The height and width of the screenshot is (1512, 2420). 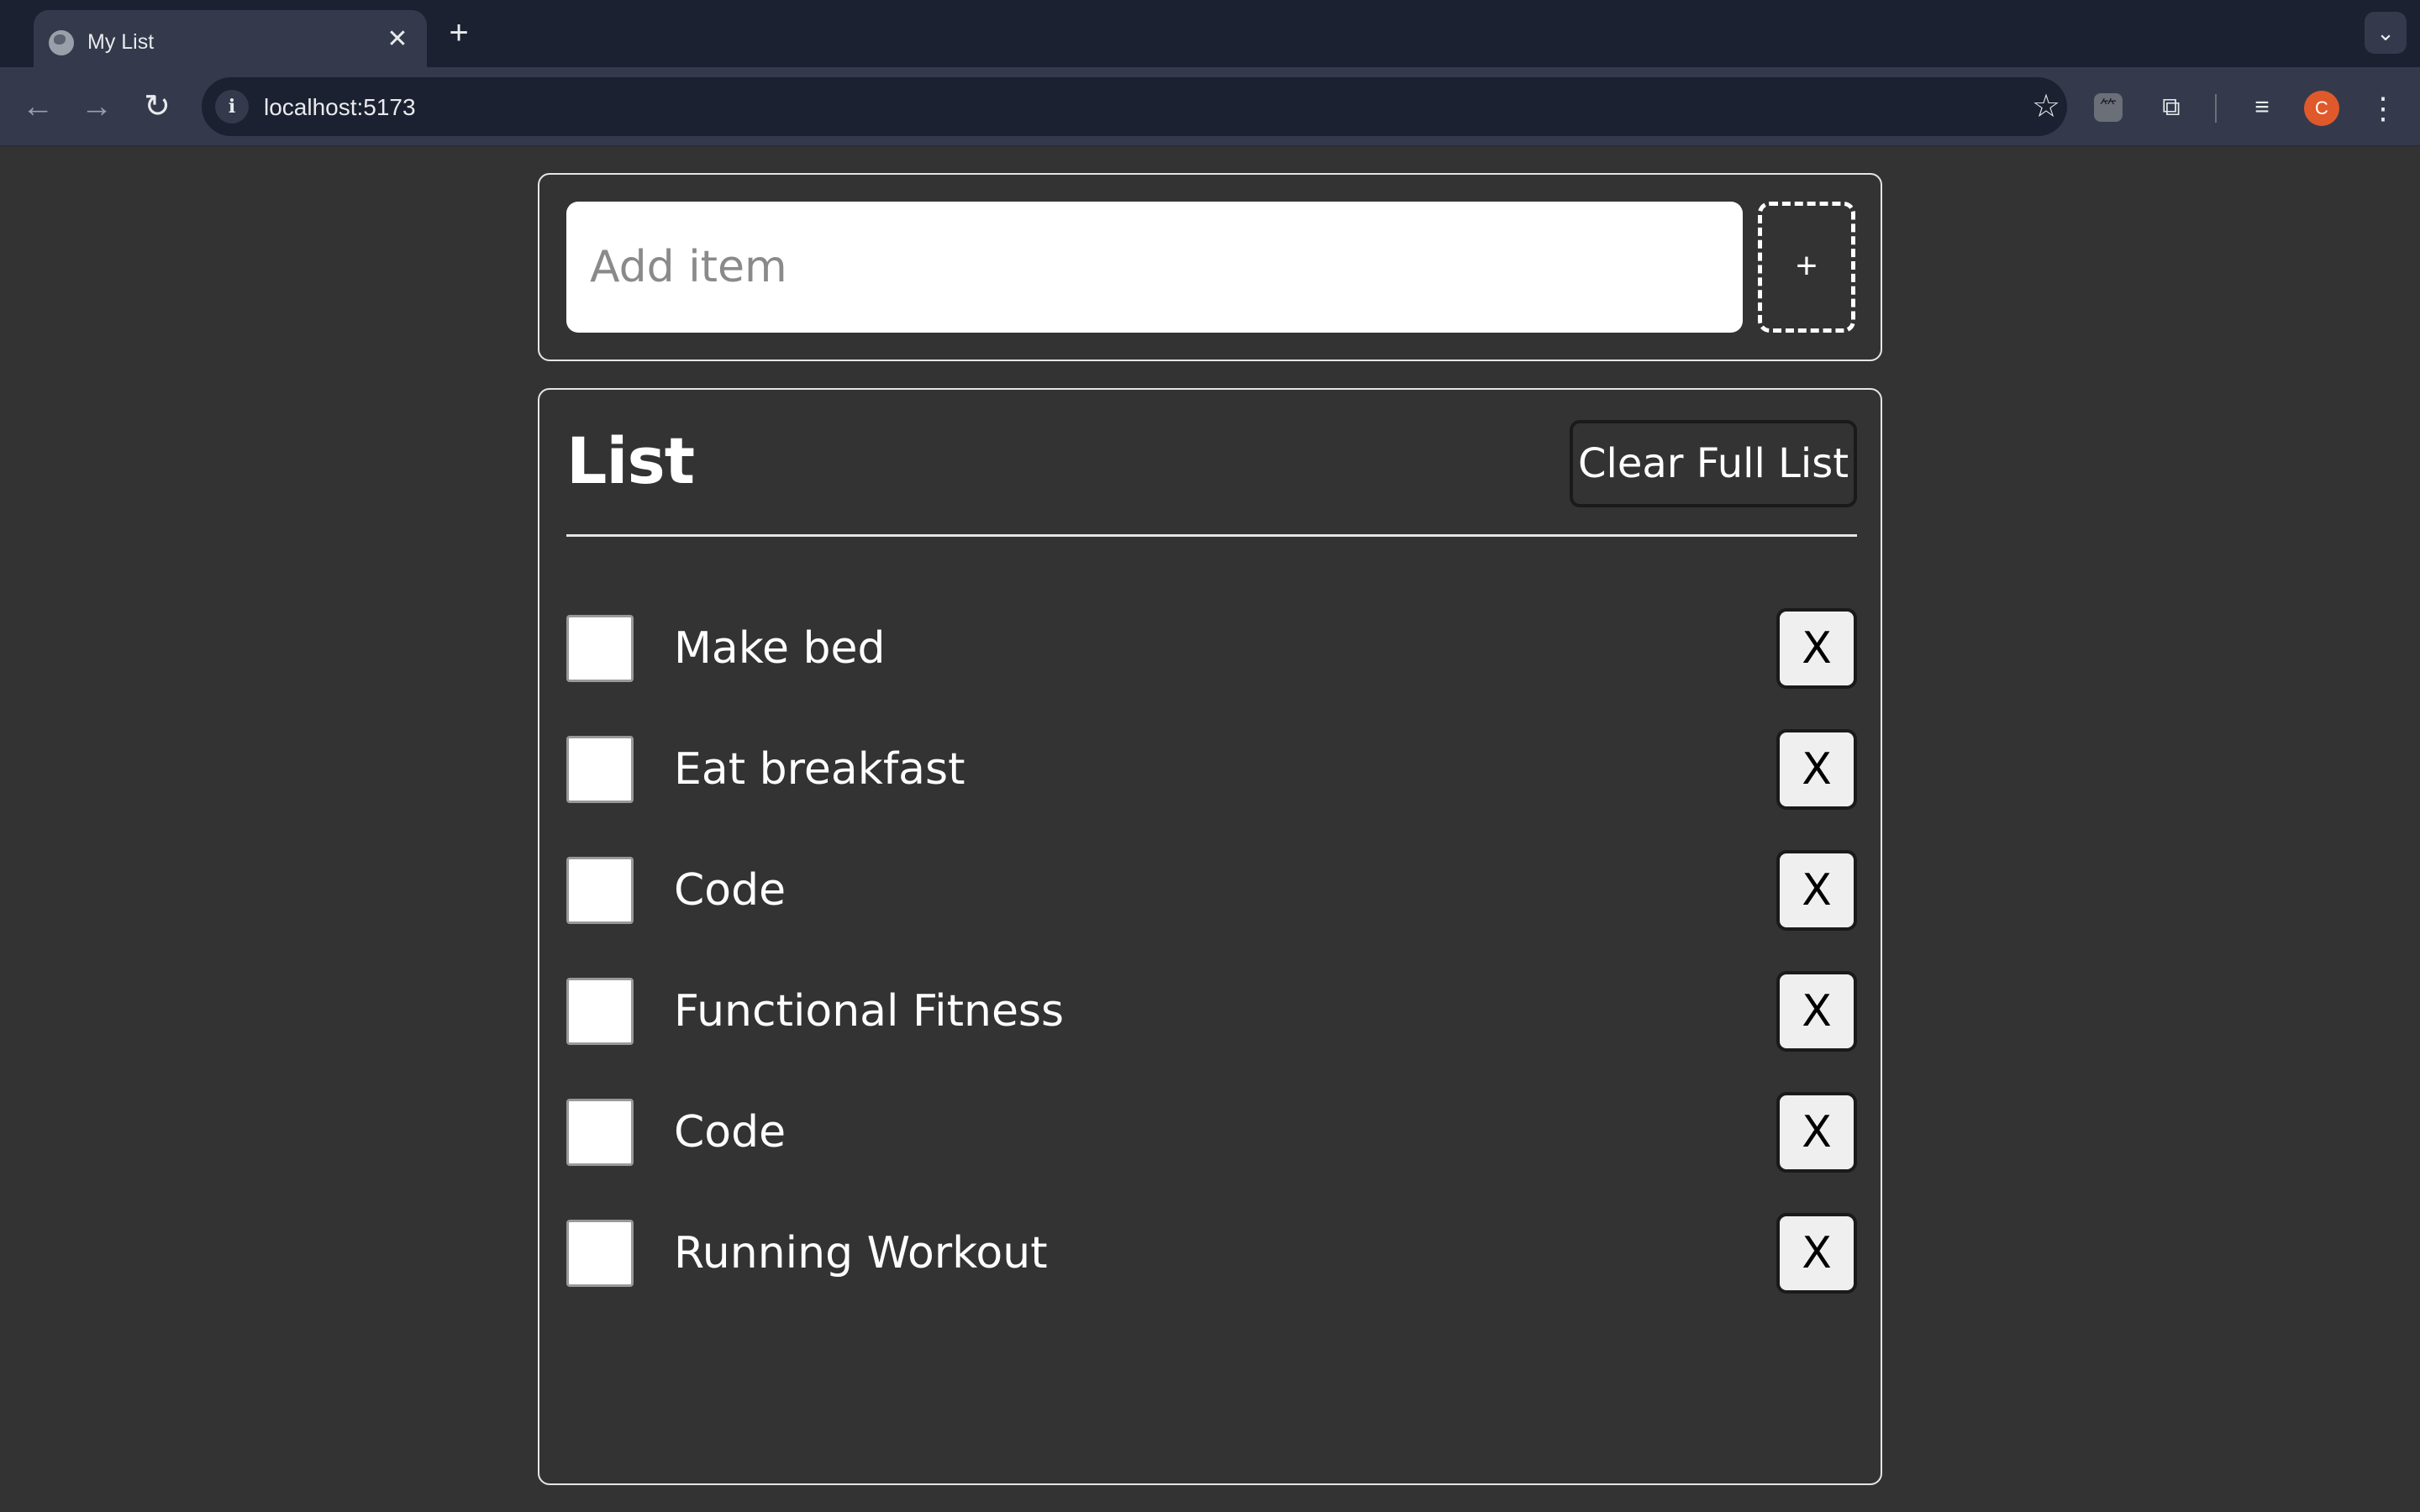 I want to click on back-button: ←, so click(x=38, y=107).